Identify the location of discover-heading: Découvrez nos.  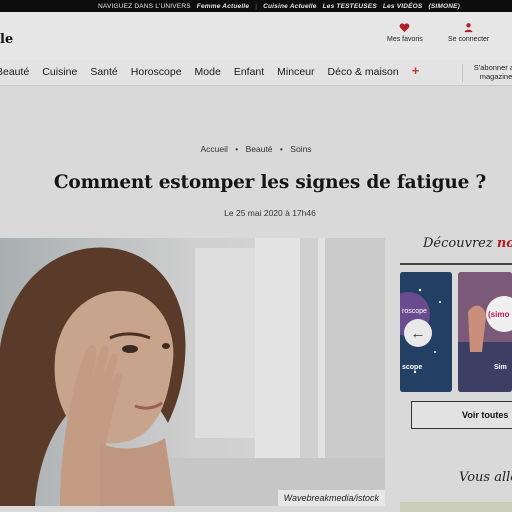
(467, 243).